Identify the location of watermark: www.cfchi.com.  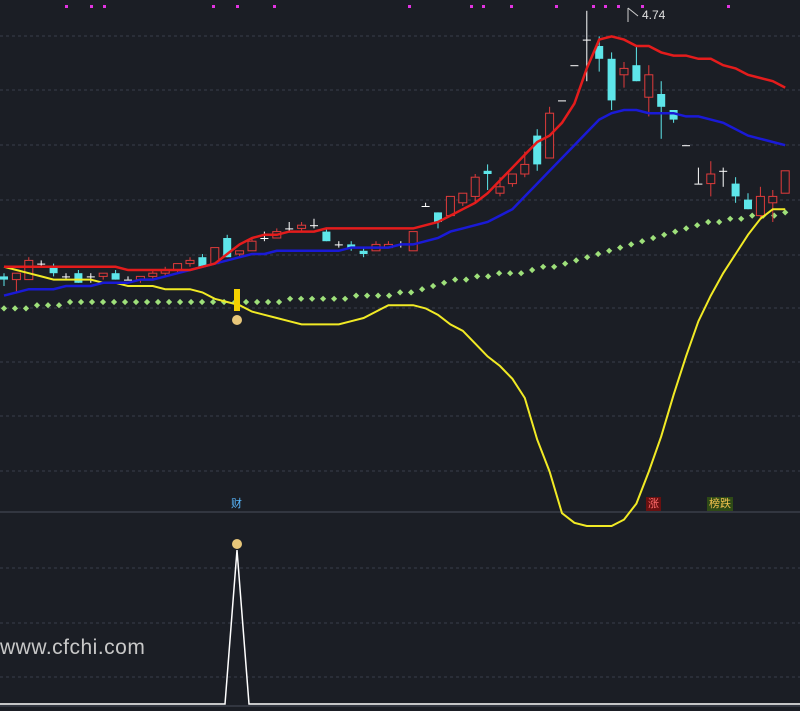
(73, 647).